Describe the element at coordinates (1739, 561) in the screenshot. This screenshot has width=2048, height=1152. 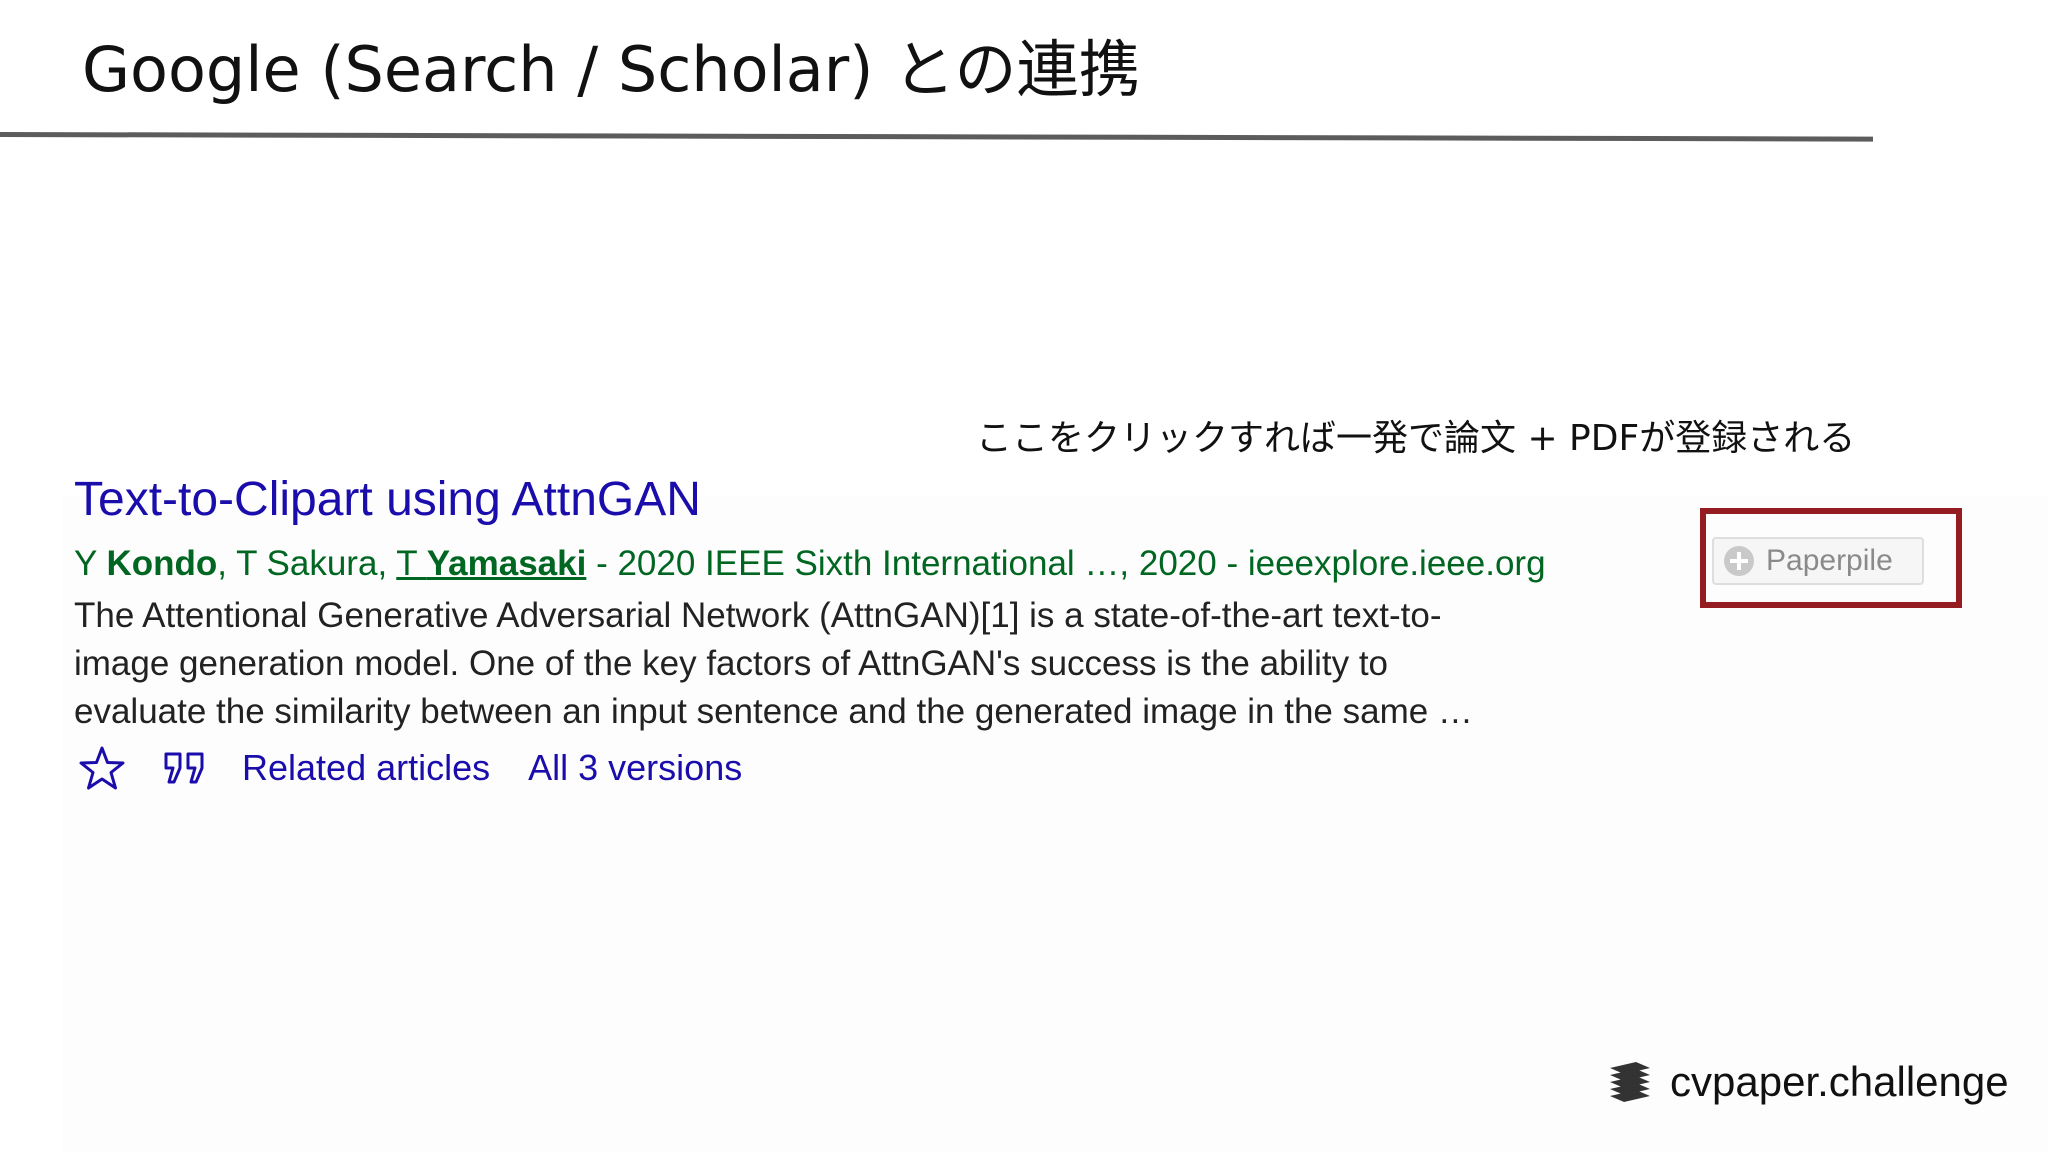
I see `plus-circle-icon` at that location.